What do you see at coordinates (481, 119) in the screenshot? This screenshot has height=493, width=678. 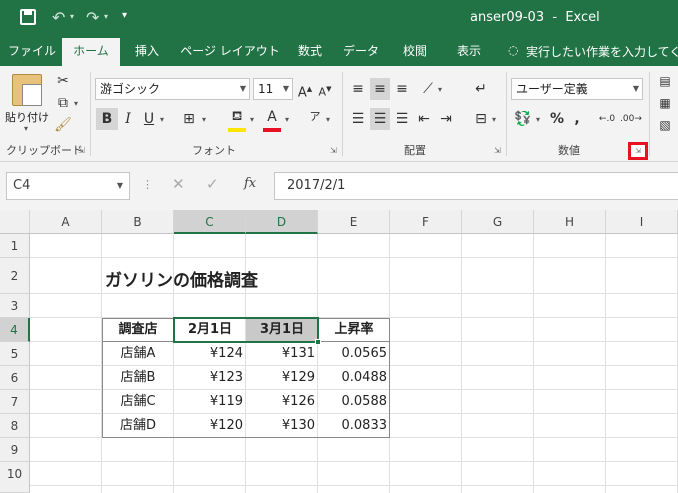 I see `merge-center-icon: ⊟` at bounding box center [481, 119].